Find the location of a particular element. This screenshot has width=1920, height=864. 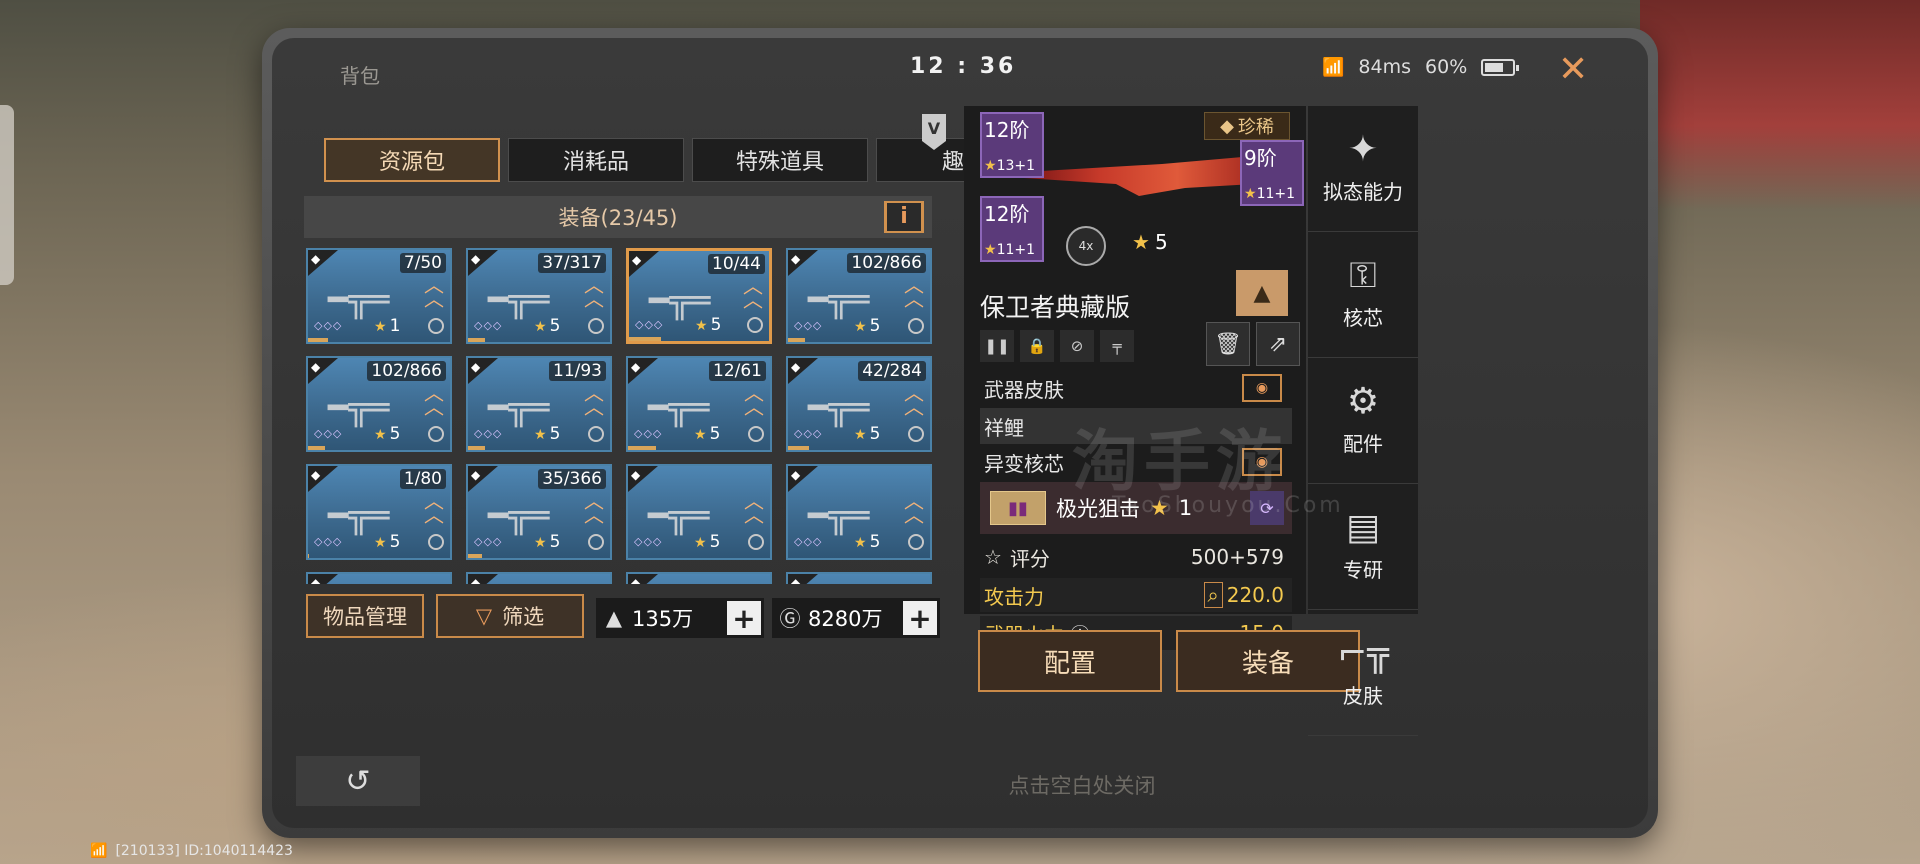

equipment-card: ◆ ━╦═ 1/80 ︿ ︿ ◇◇◇ ★ 5 is located at coordinates (379, 512).